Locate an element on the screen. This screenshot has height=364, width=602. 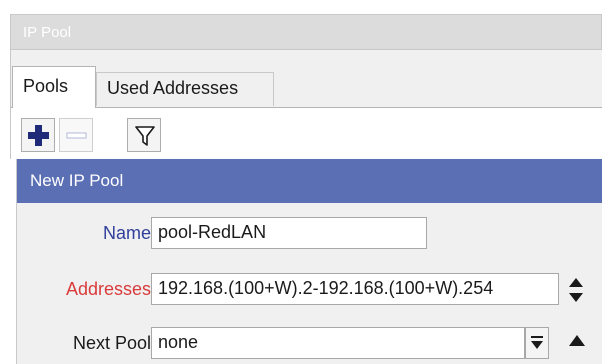
window-title-bar: IP Pool is located at coordinates (306, 32).